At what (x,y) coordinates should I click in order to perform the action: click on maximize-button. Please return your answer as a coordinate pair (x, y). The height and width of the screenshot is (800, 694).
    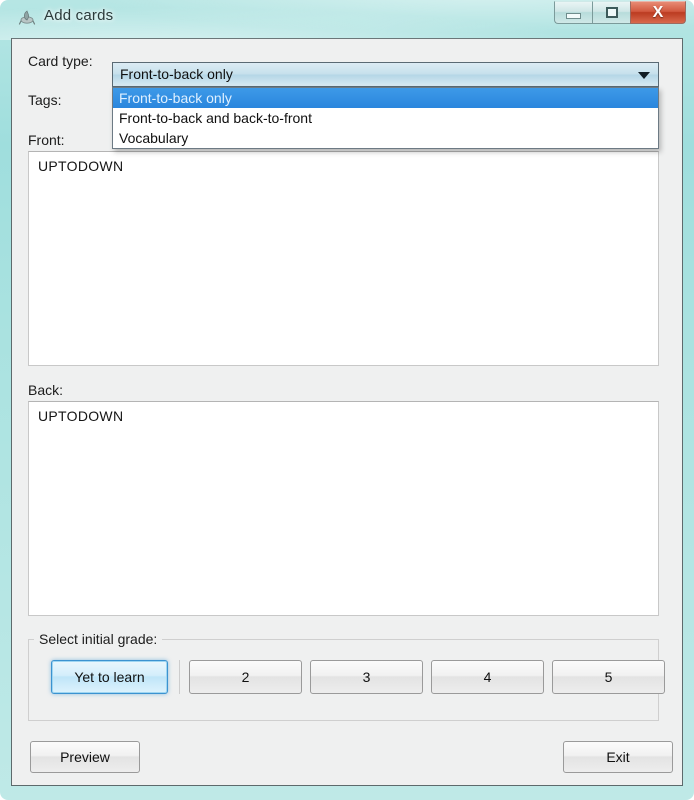
    Looking at the image, I should click on (611, 12).